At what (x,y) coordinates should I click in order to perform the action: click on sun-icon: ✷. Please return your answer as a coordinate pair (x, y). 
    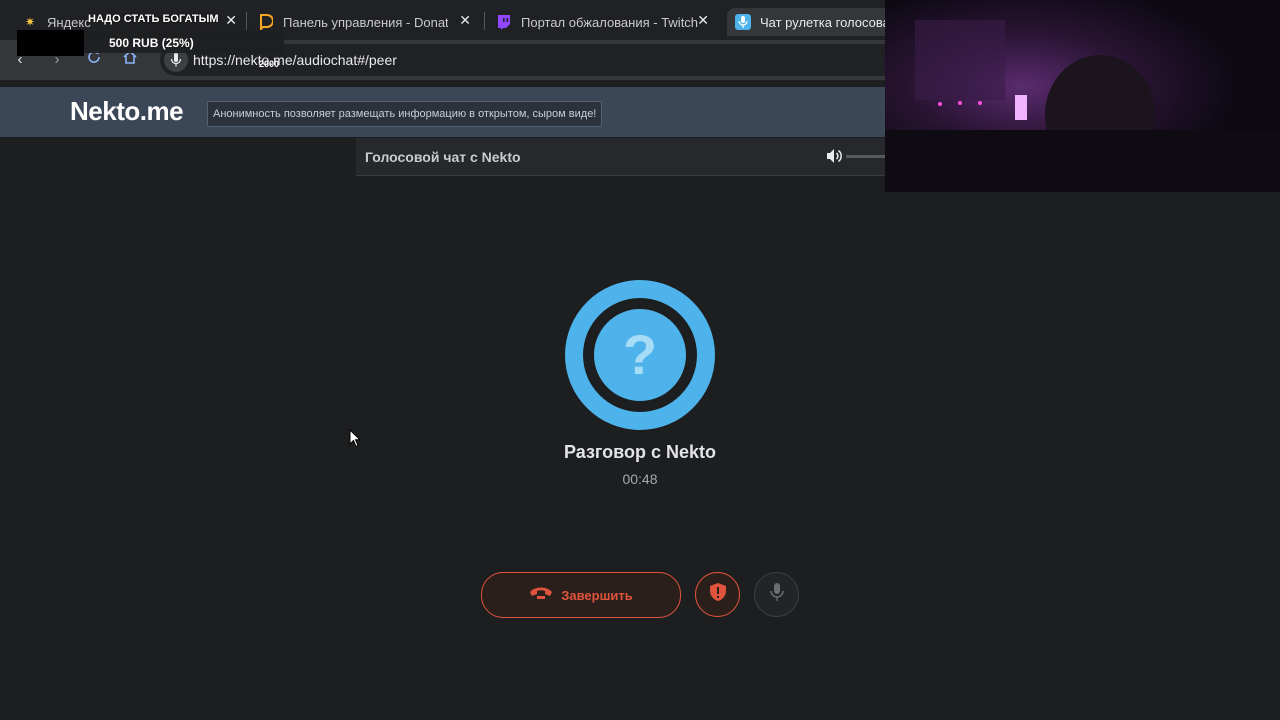
    Looking at the image, I should click on (30, 22).